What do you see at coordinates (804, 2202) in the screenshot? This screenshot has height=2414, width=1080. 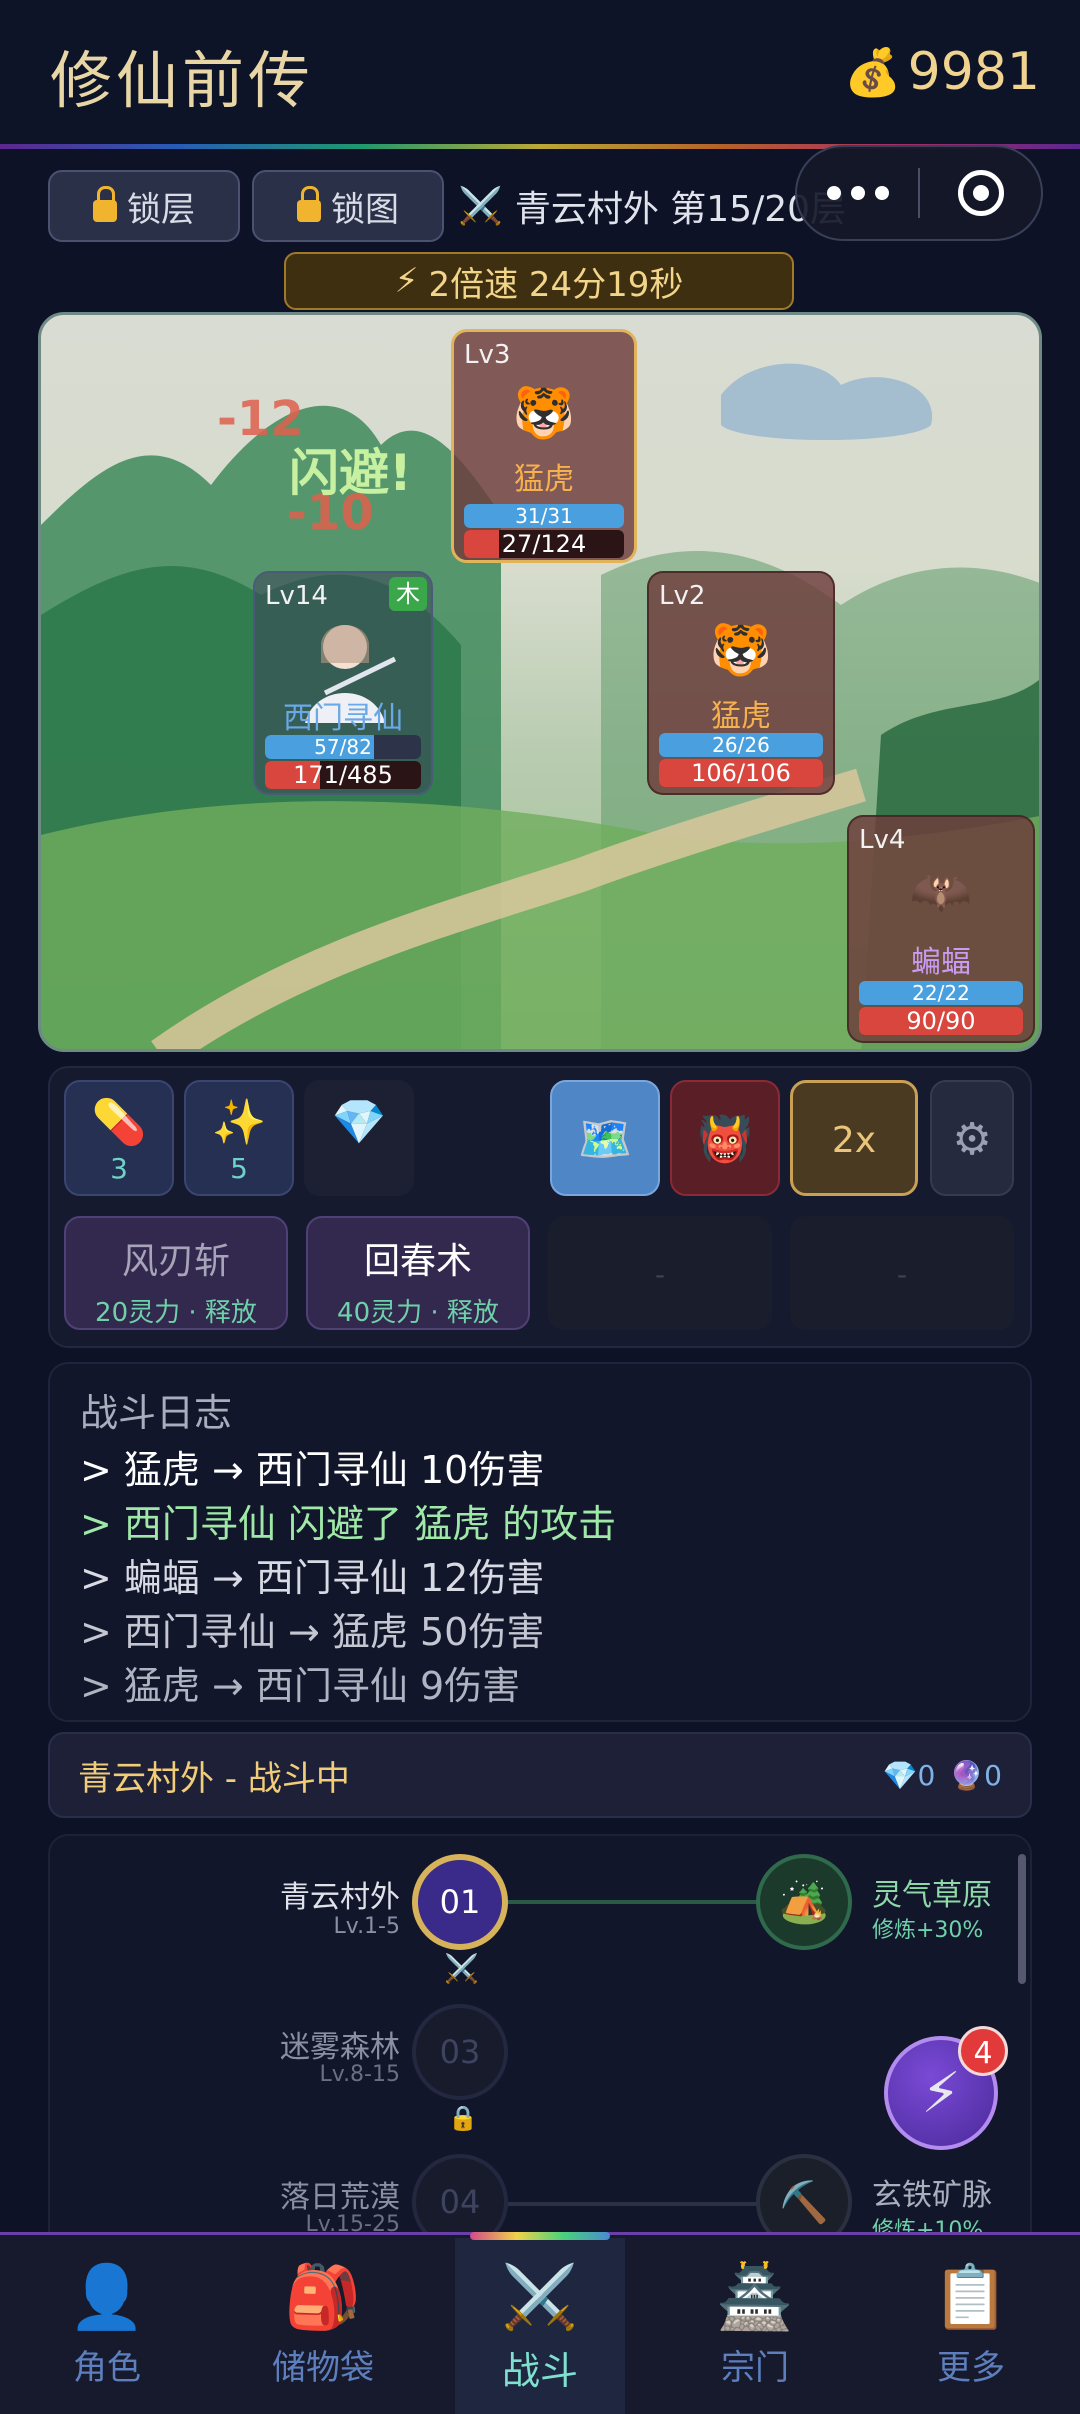 I see `pickaxe-icon: ⛏️` at bounding box center [804, 2202].